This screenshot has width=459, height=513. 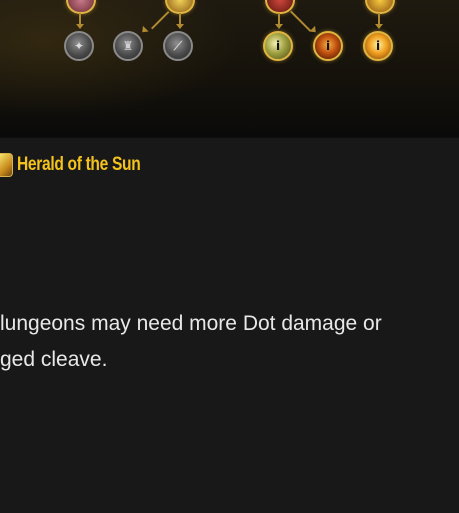 I want to click on feather-glyph: ✦, so click(x=79, y=46).